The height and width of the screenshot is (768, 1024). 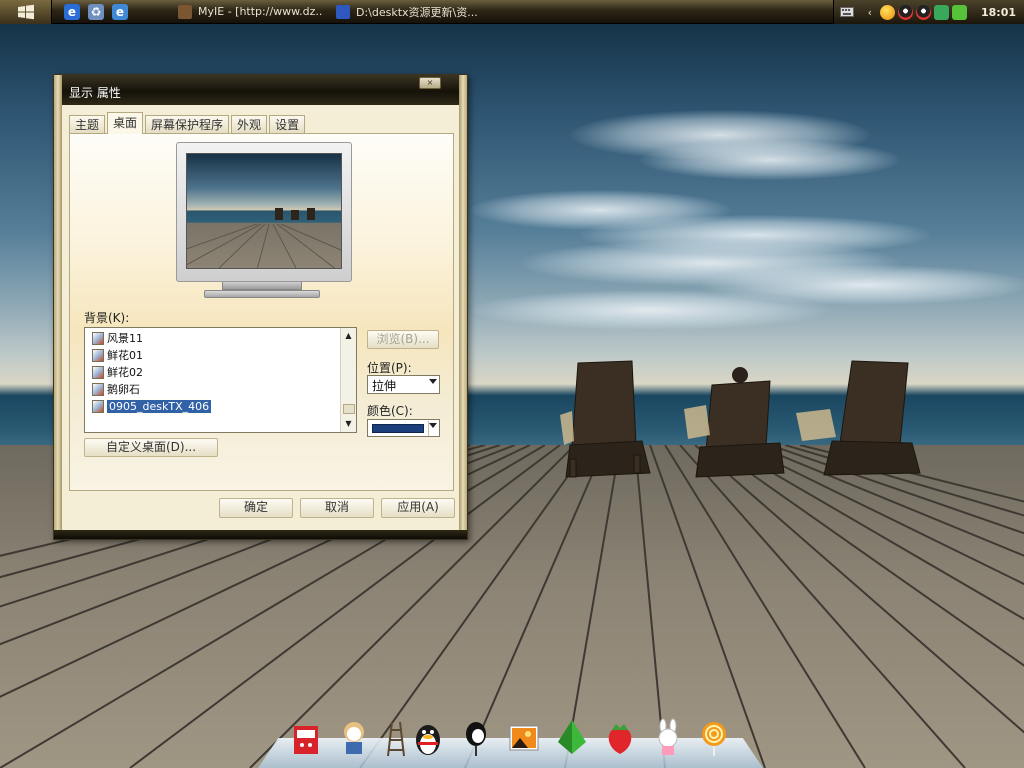 I want to click on folder-icon, so click(x=343, y=11).